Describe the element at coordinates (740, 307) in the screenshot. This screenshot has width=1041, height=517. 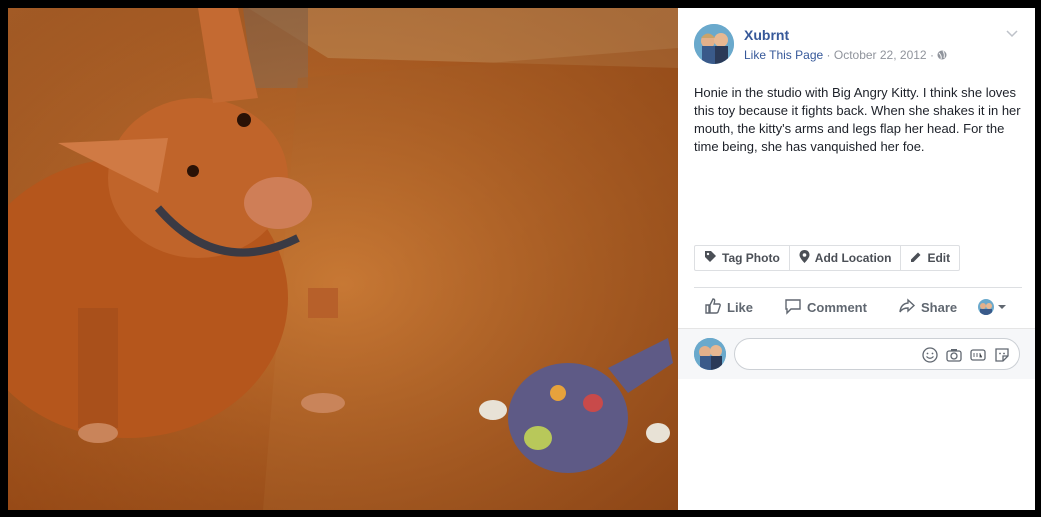
I see `like-label: Like` at that location.